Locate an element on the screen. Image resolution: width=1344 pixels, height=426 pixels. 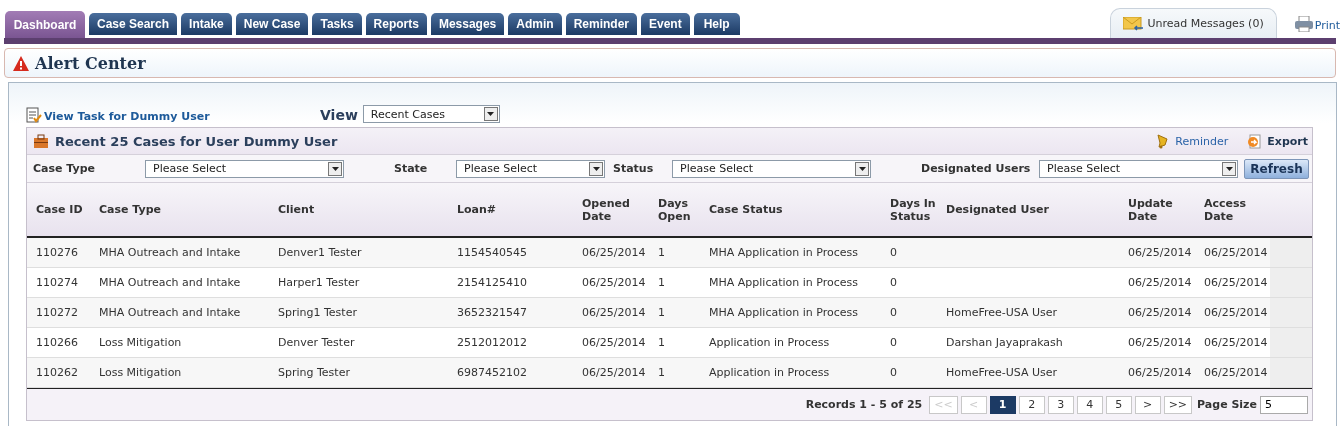
filter-label: State is located at coordinates (411, 168).